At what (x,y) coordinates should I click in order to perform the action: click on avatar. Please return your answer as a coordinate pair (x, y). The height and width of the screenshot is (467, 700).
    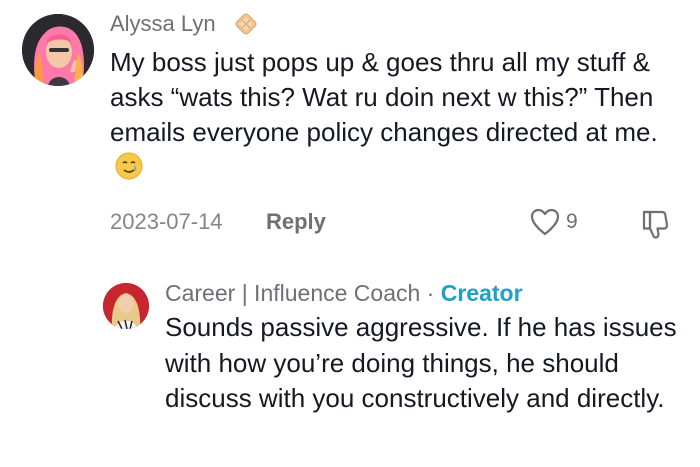
    Looking at the image, I should click on (58, 50).